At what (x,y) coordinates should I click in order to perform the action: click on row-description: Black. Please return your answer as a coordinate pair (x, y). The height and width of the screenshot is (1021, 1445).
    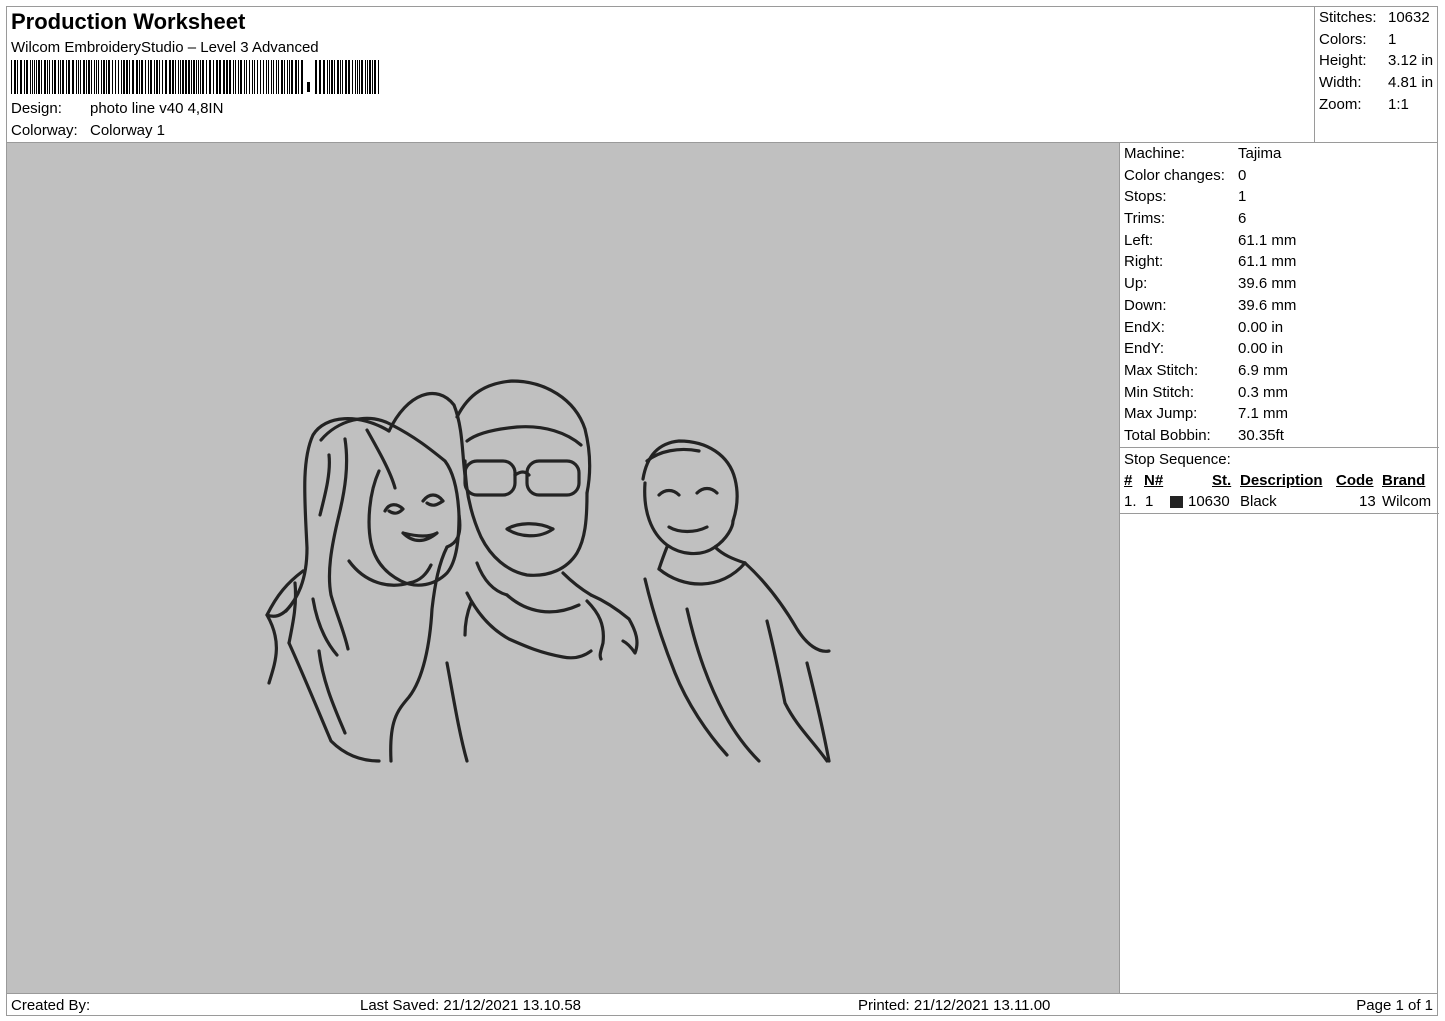
    Looking at the image, I should click on (1258, 501).